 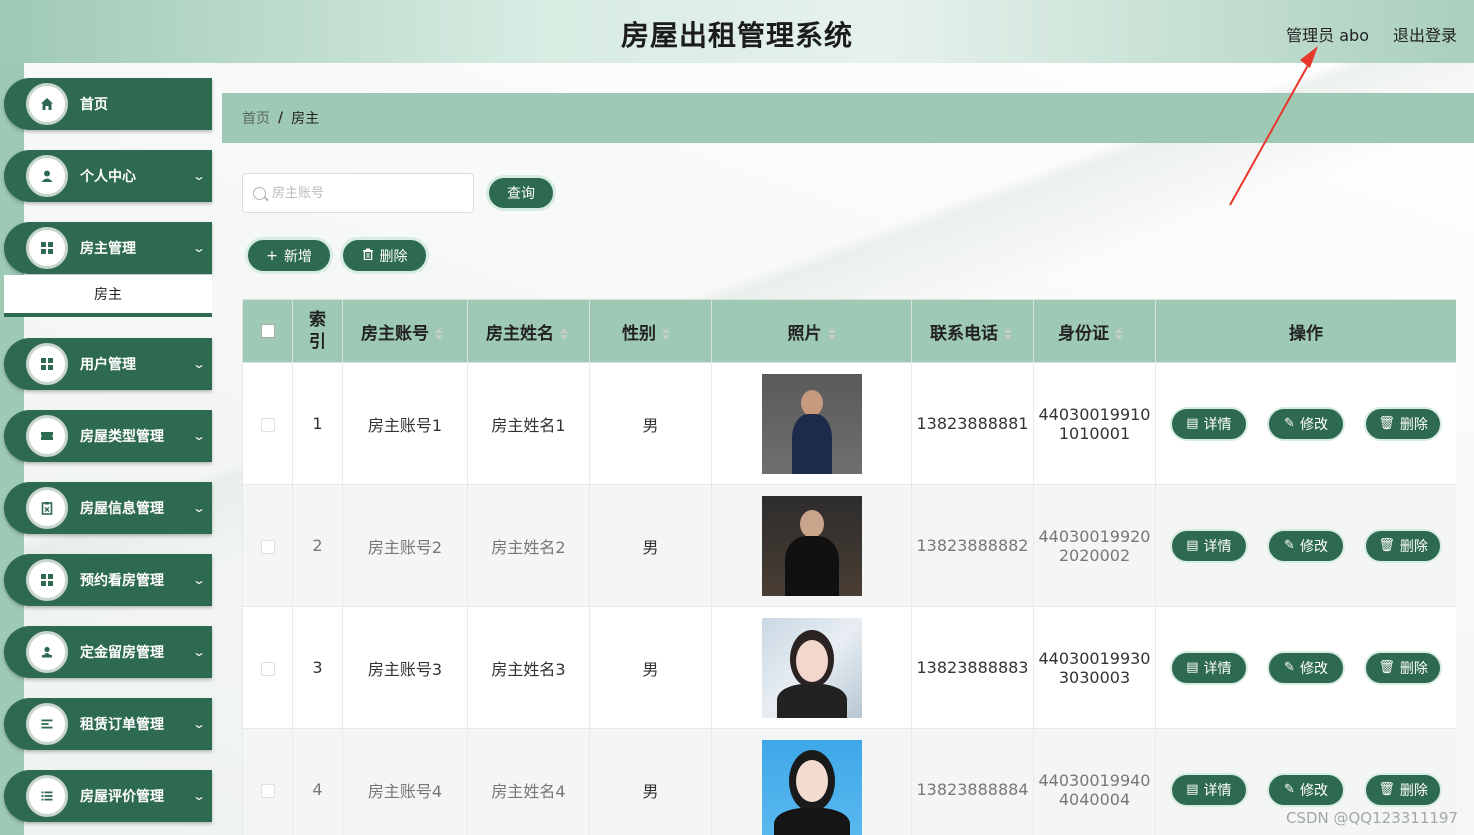 What do you see at coordinates (405, 331) in the screenshot?
I see `header-account: 房主账号` at bounding box center [405, 331].